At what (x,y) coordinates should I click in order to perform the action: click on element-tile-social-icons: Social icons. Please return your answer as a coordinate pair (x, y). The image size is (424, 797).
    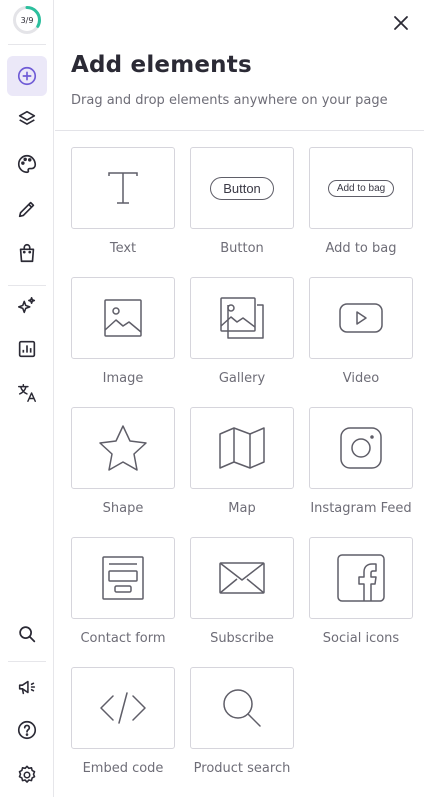
    Looking at the image, I should click on (361, 591).